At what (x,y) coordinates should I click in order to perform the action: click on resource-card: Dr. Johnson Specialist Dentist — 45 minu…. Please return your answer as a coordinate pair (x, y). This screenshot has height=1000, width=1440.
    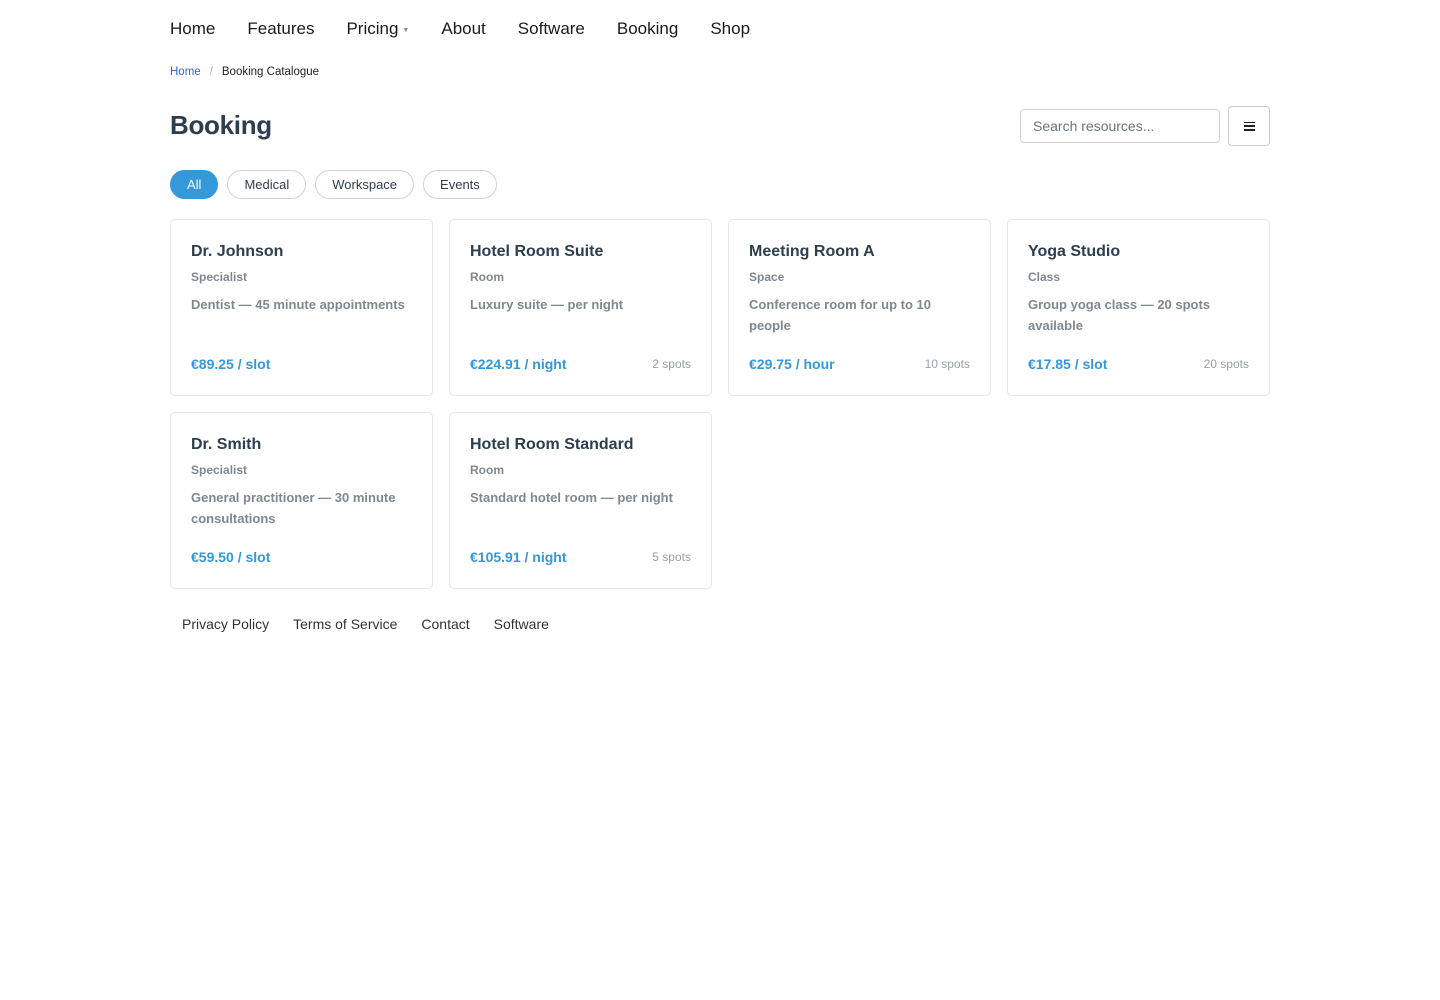
    Looking at the image, I should click on (301, 307).